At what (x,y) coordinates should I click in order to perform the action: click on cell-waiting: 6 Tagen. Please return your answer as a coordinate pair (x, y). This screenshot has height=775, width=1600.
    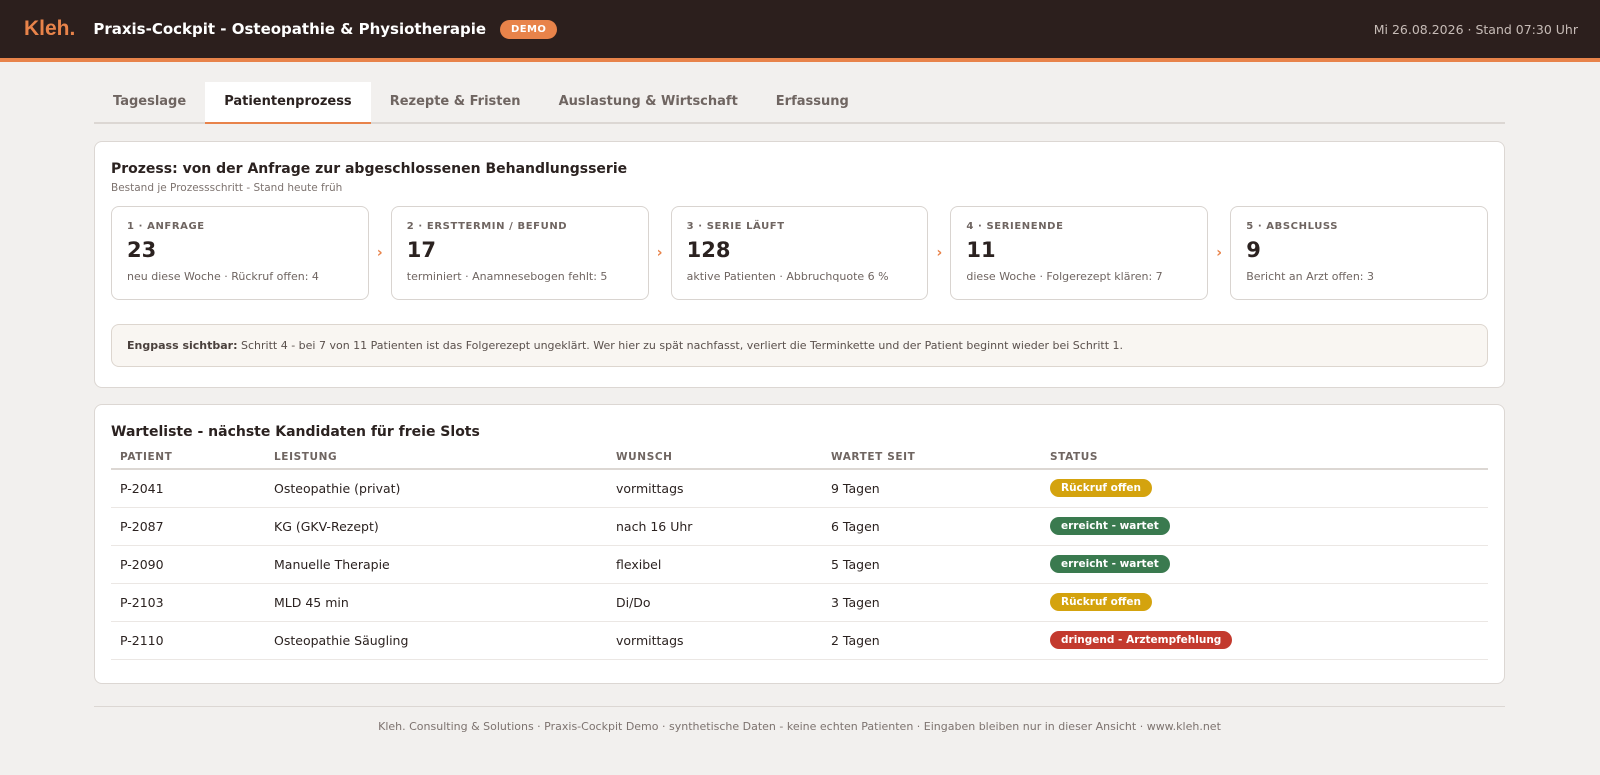
    Looking at the image, I should click on (931, 526).